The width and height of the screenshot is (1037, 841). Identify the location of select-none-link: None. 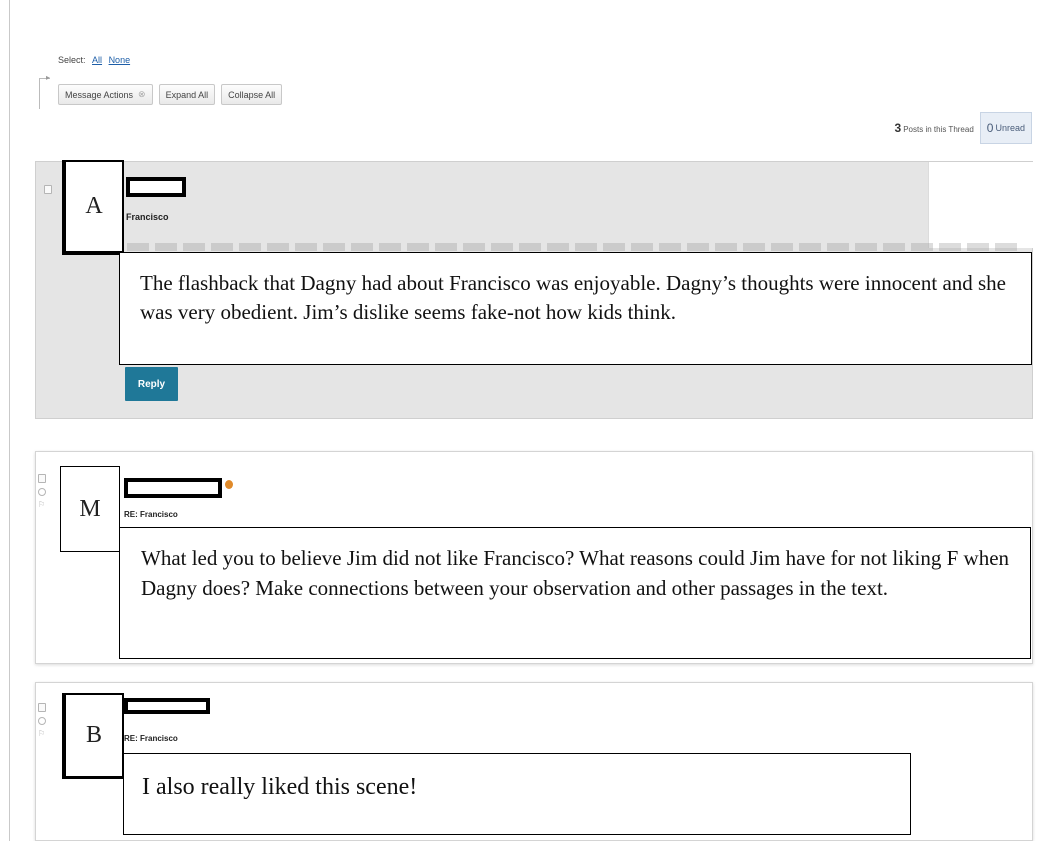
(120, 60).